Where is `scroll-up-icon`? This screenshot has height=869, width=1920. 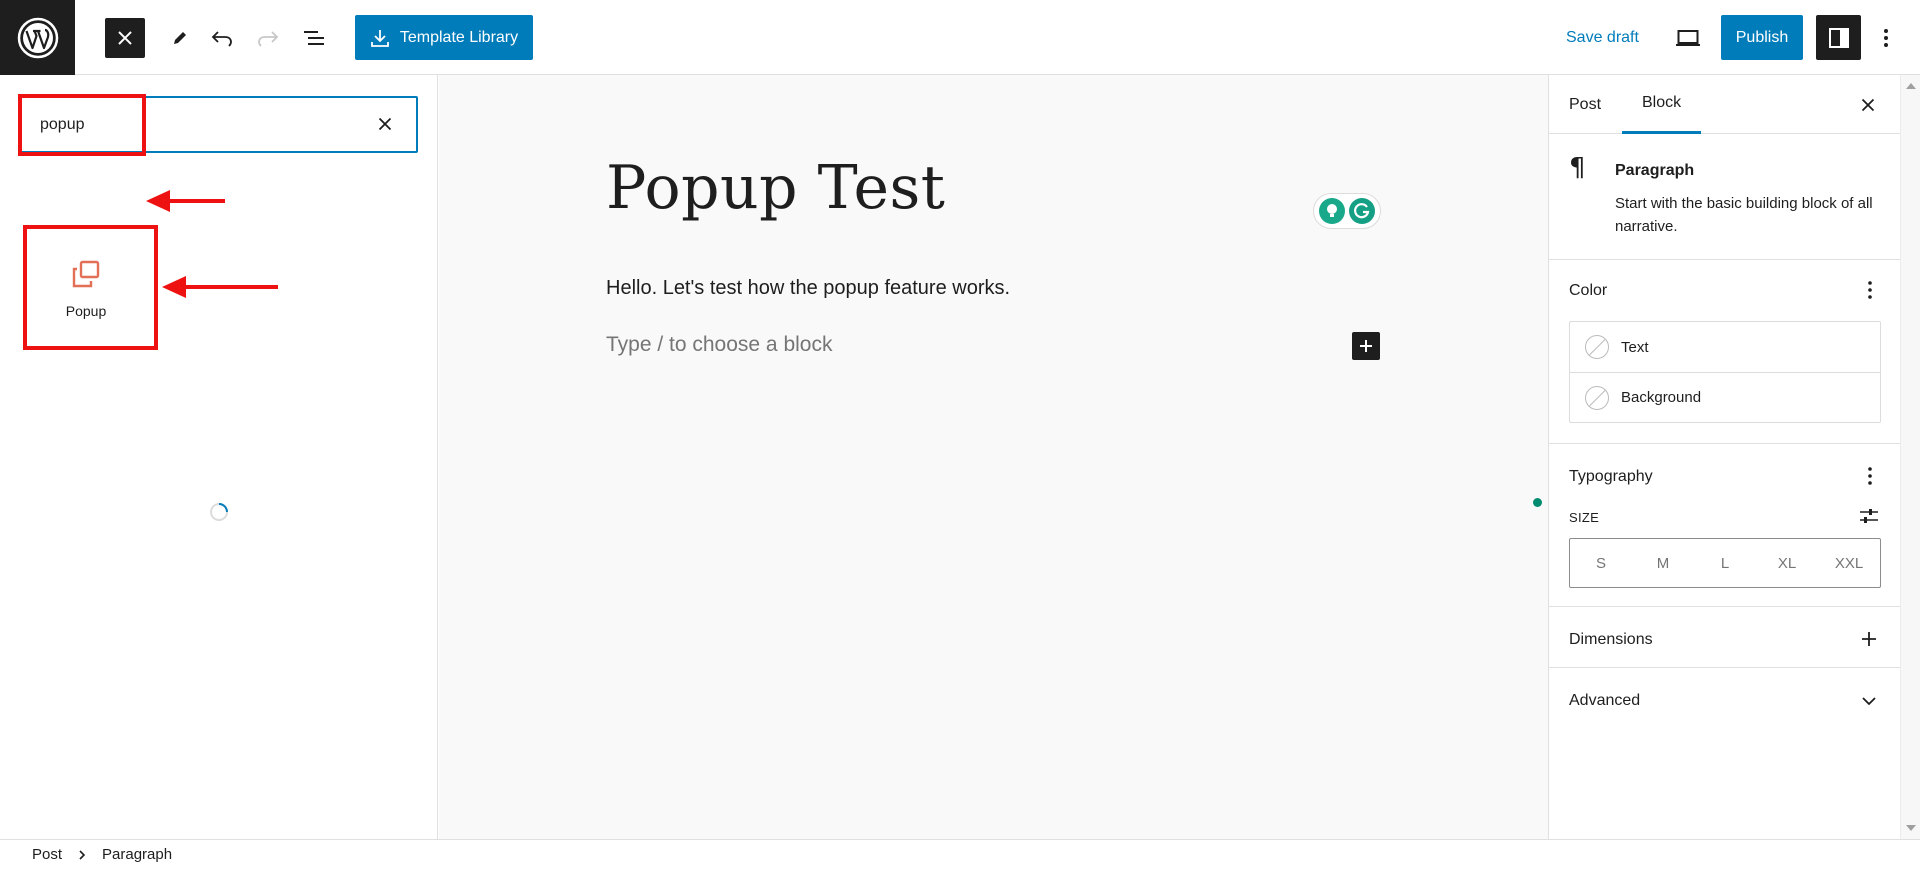
scroll-up-icon is located at coordinates (1911, 86).